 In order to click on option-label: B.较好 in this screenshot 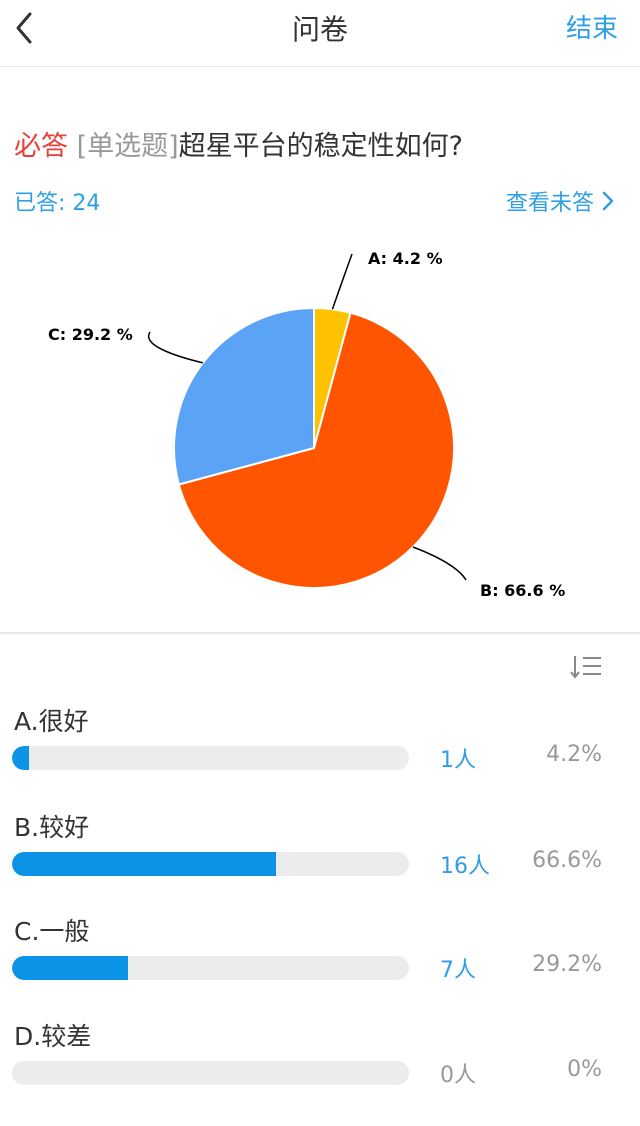, I will do `click(52, 827)`.